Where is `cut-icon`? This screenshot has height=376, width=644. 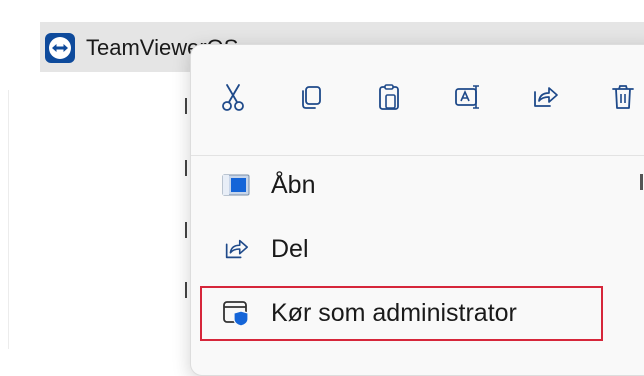 cut-icon is located at coordinates (233, 97).